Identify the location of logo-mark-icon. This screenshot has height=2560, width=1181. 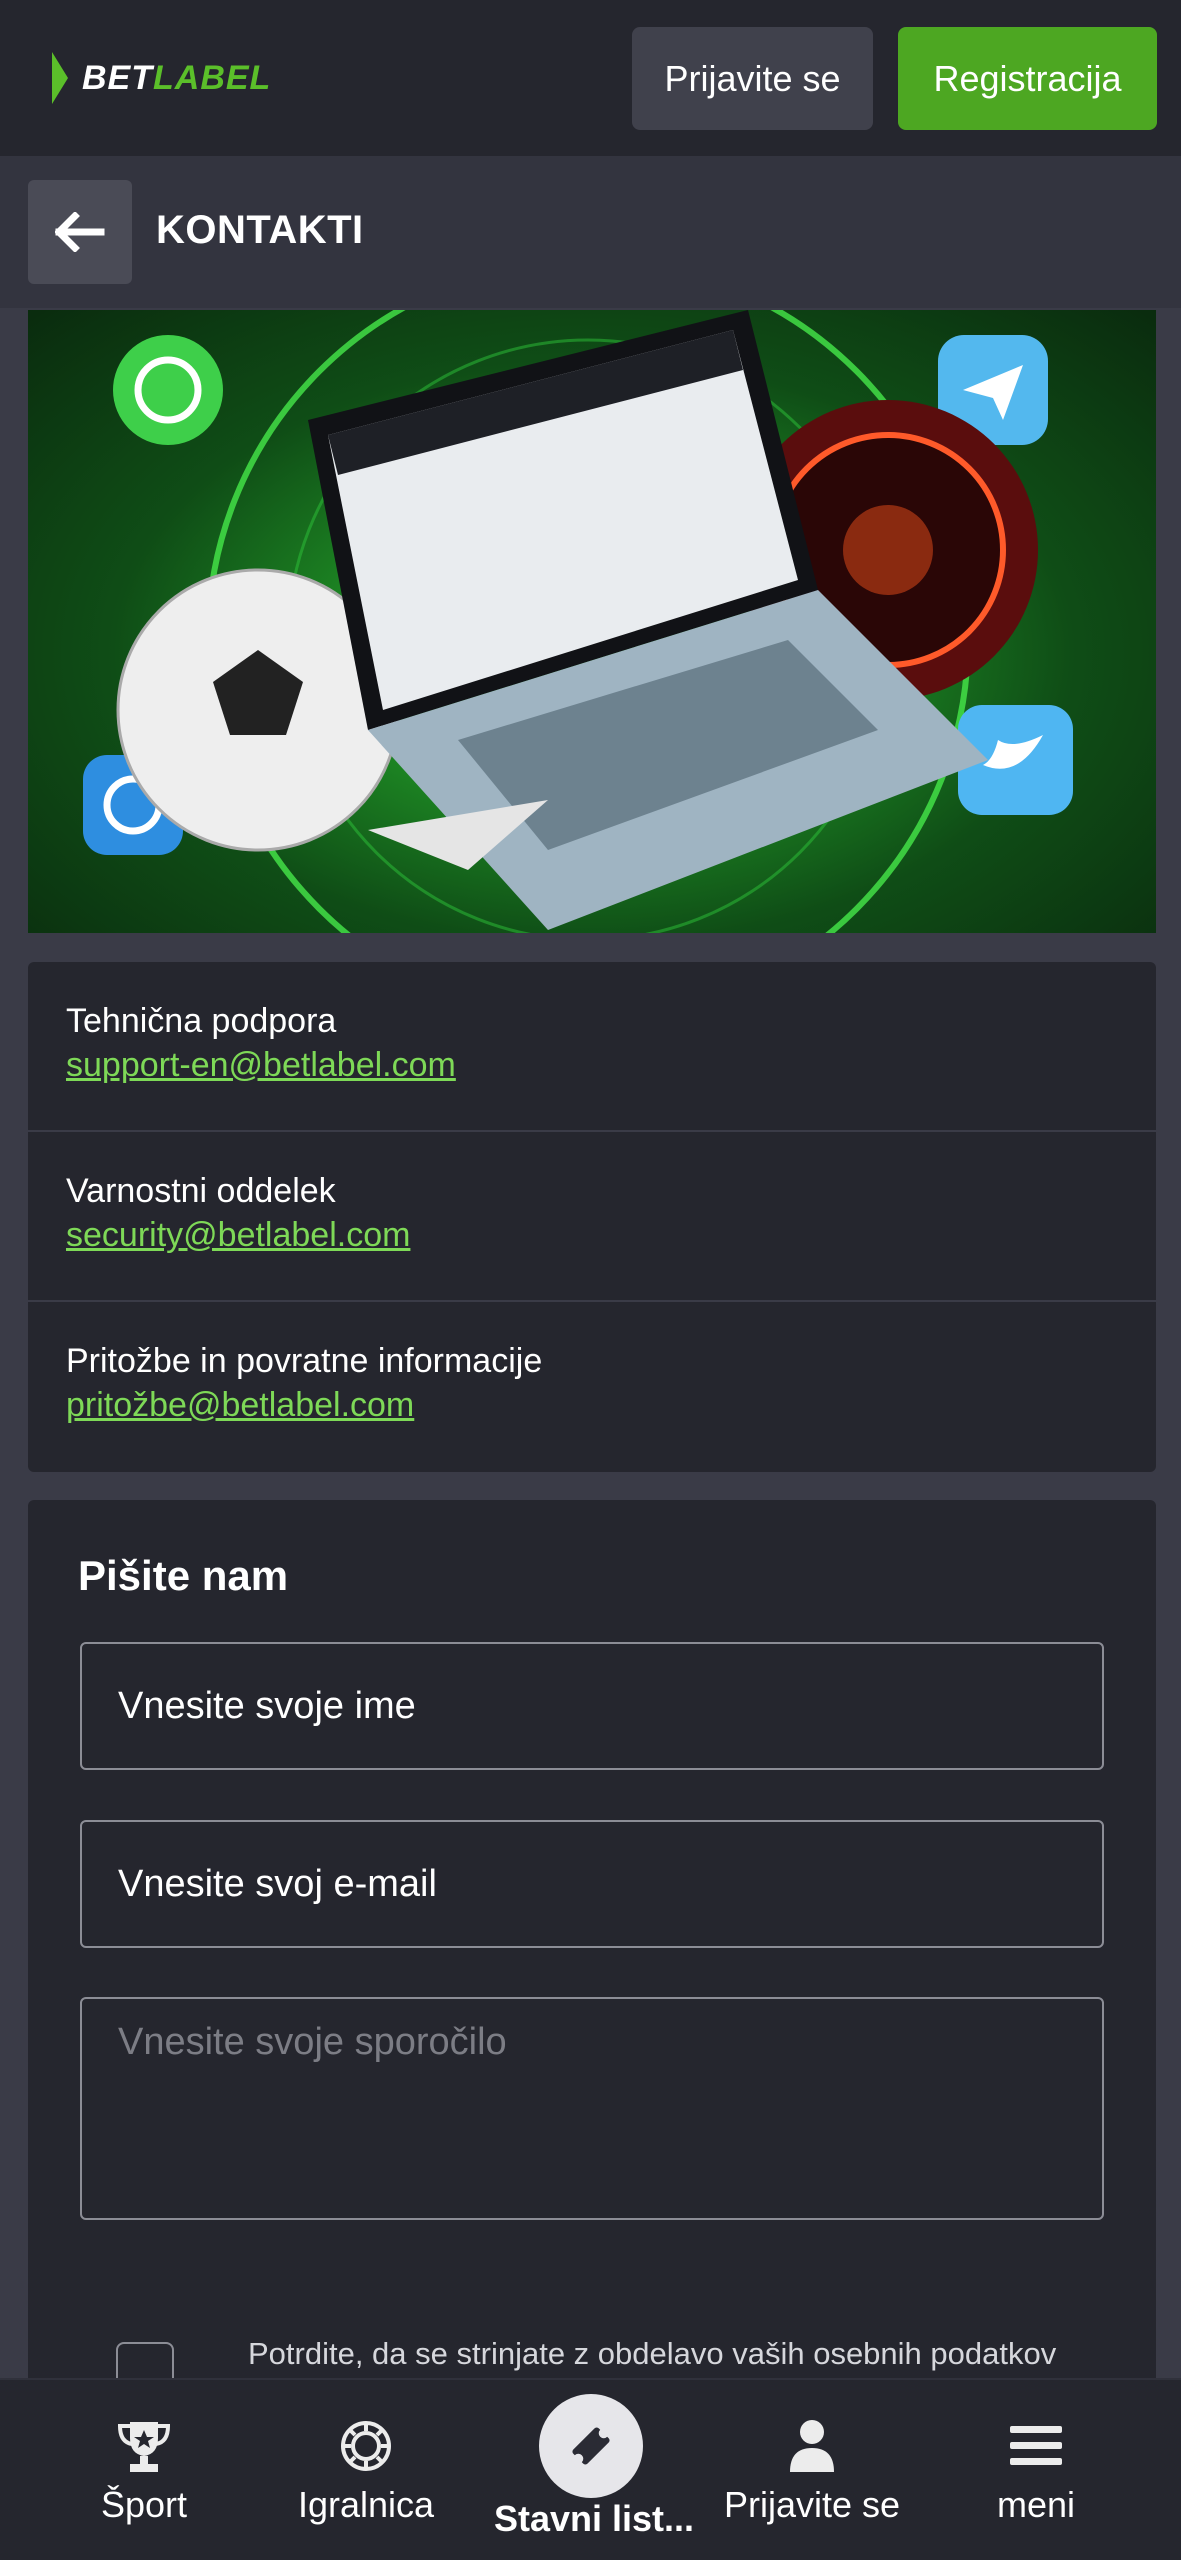
(60, 78).